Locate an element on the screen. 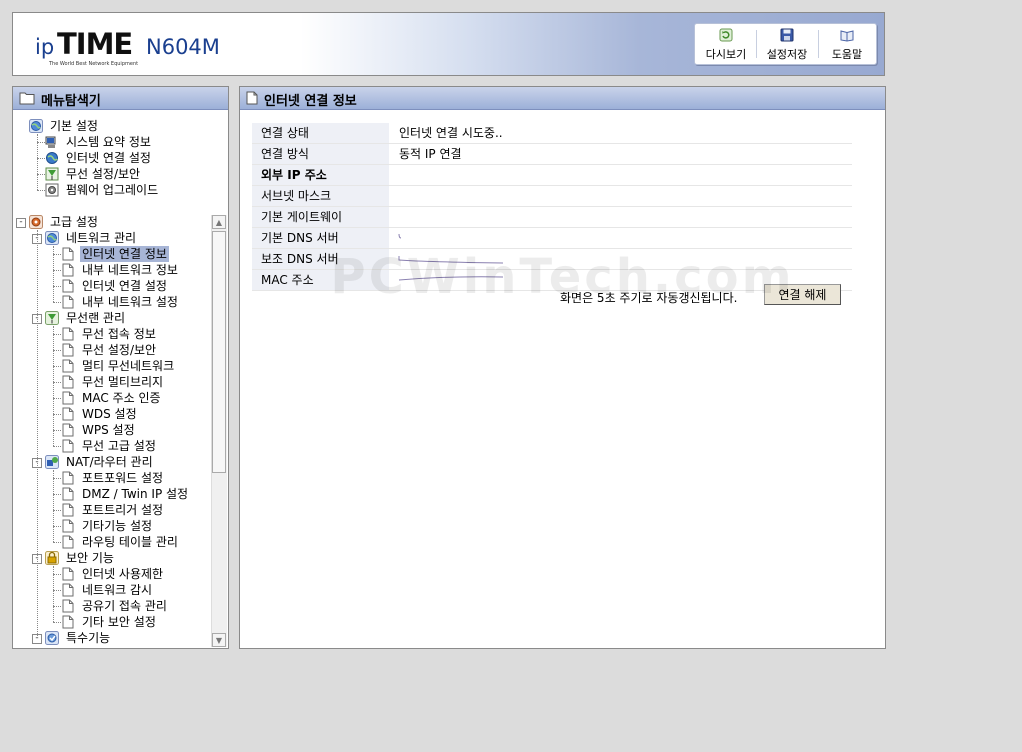 The height and width of the screenshot is (752, 1022). menu-explorer-title: 메뉴탐색기 is located at coordinates (71, 101).